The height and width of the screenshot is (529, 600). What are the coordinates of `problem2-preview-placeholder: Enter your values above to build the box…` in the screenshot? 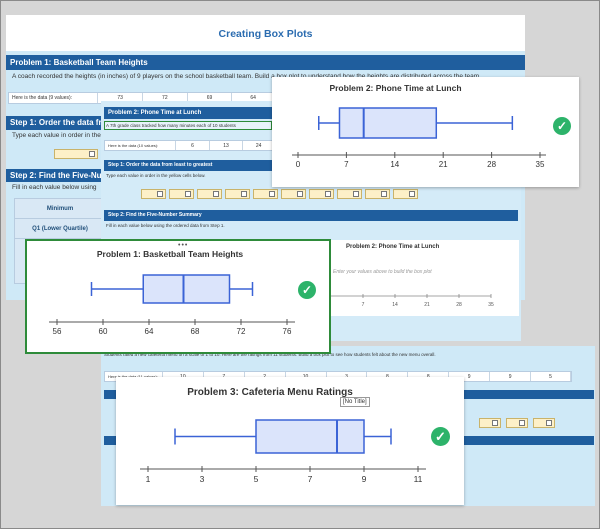 It's located at (382, 272).